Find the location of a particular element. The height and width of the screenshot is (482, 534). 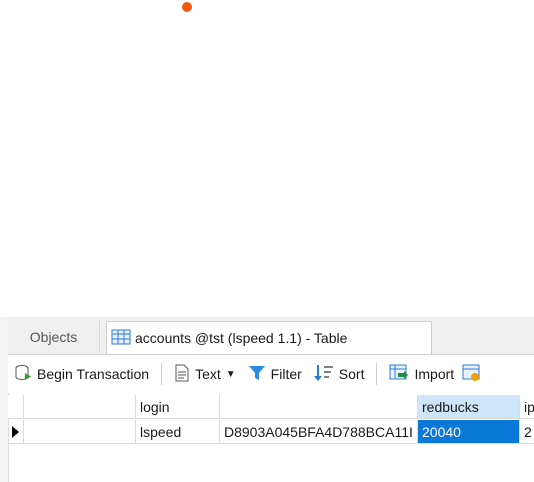

tab-accounts-table: accounts @tst (lspeed 1.1) - Table is located at coordinates (269, 337).